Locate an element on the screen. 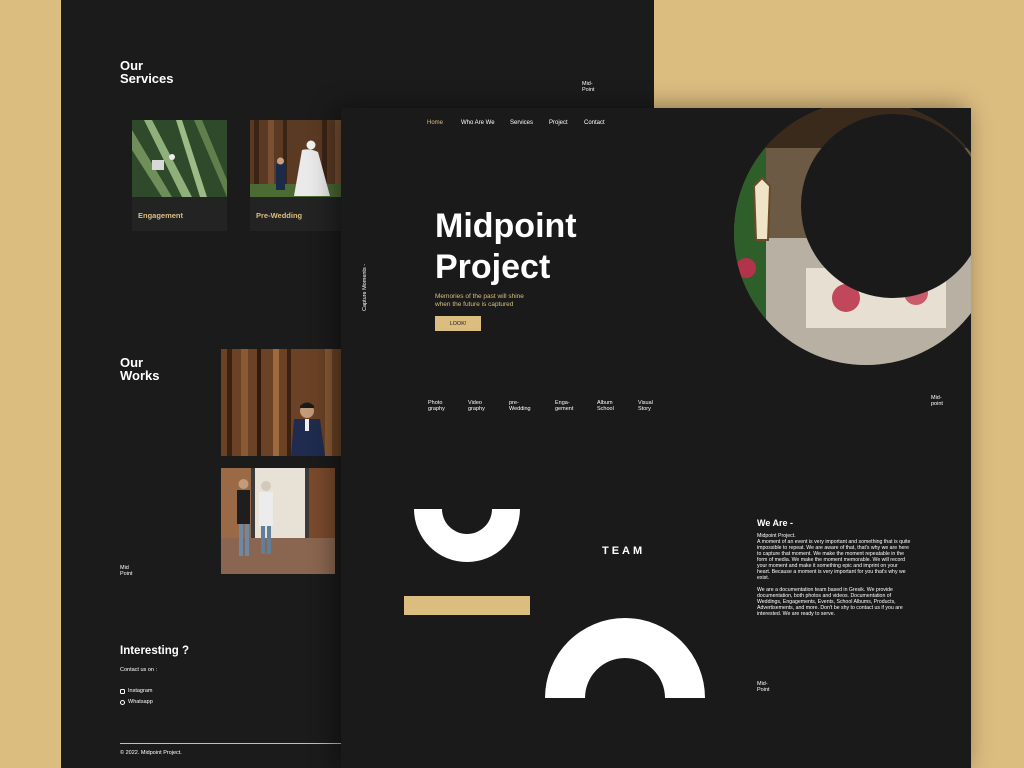  whatsapp-icon is located at coordinates (122, 702).